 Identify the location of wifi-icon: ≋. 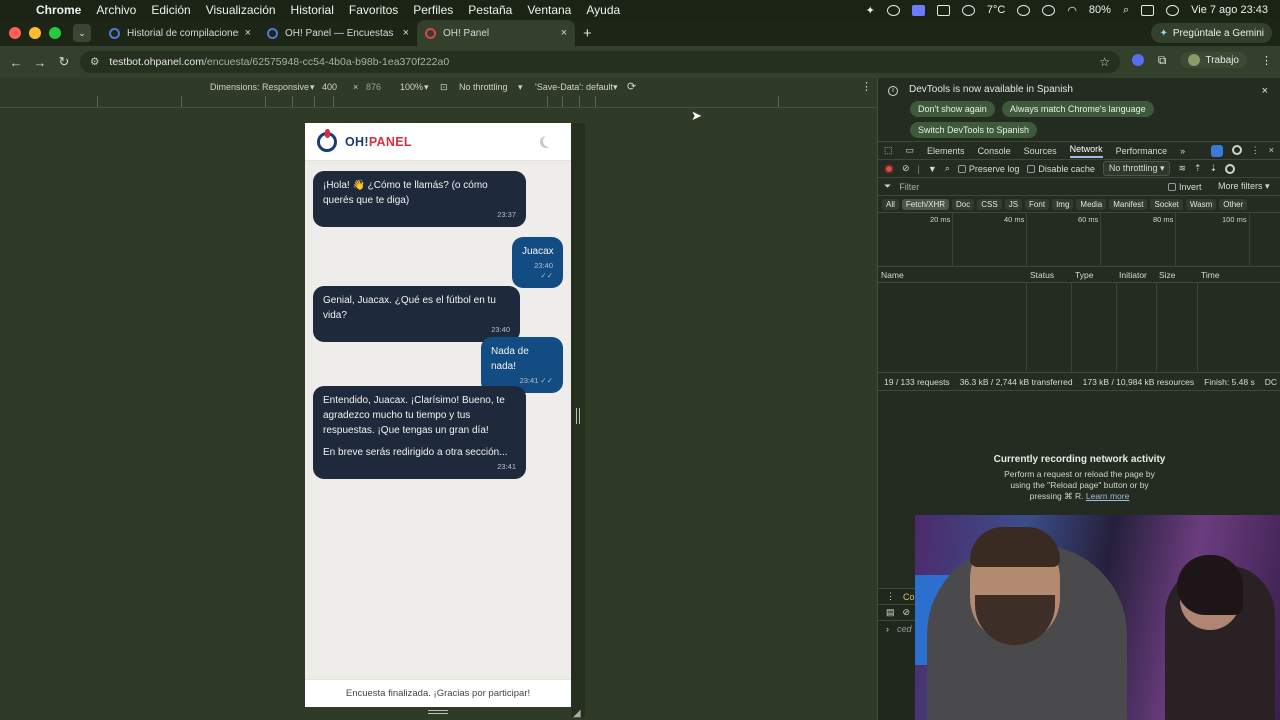
(1182, 168).